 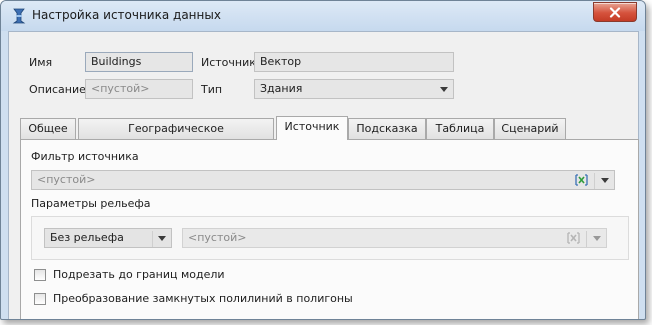 I want to click on filter-field: <пустой>, so click(x=323, y=180).